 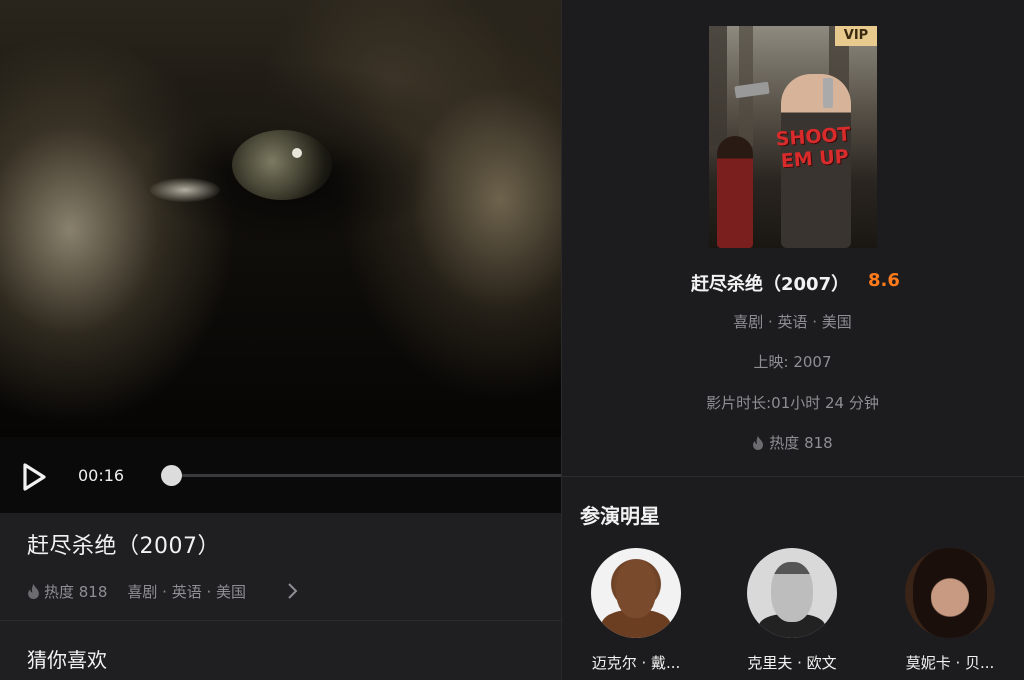 What do you see at coordinates (620, 516) in the screenshot?
I see `section-title-cast: 参演明星` at bounding box center [620, 516].